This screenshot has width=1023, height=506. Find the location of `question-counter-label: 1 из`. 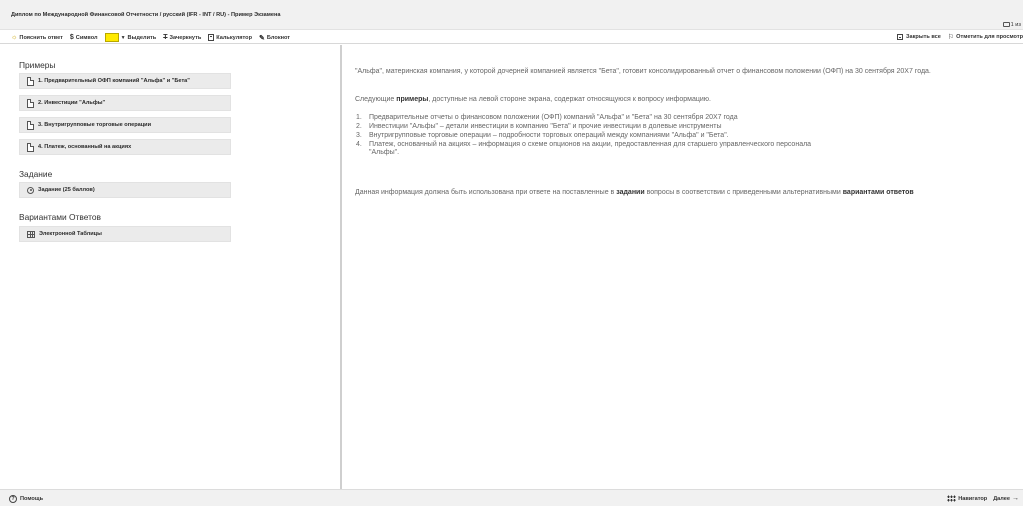

question-counter-label: 1 из is located at coordinates (1015, 25).